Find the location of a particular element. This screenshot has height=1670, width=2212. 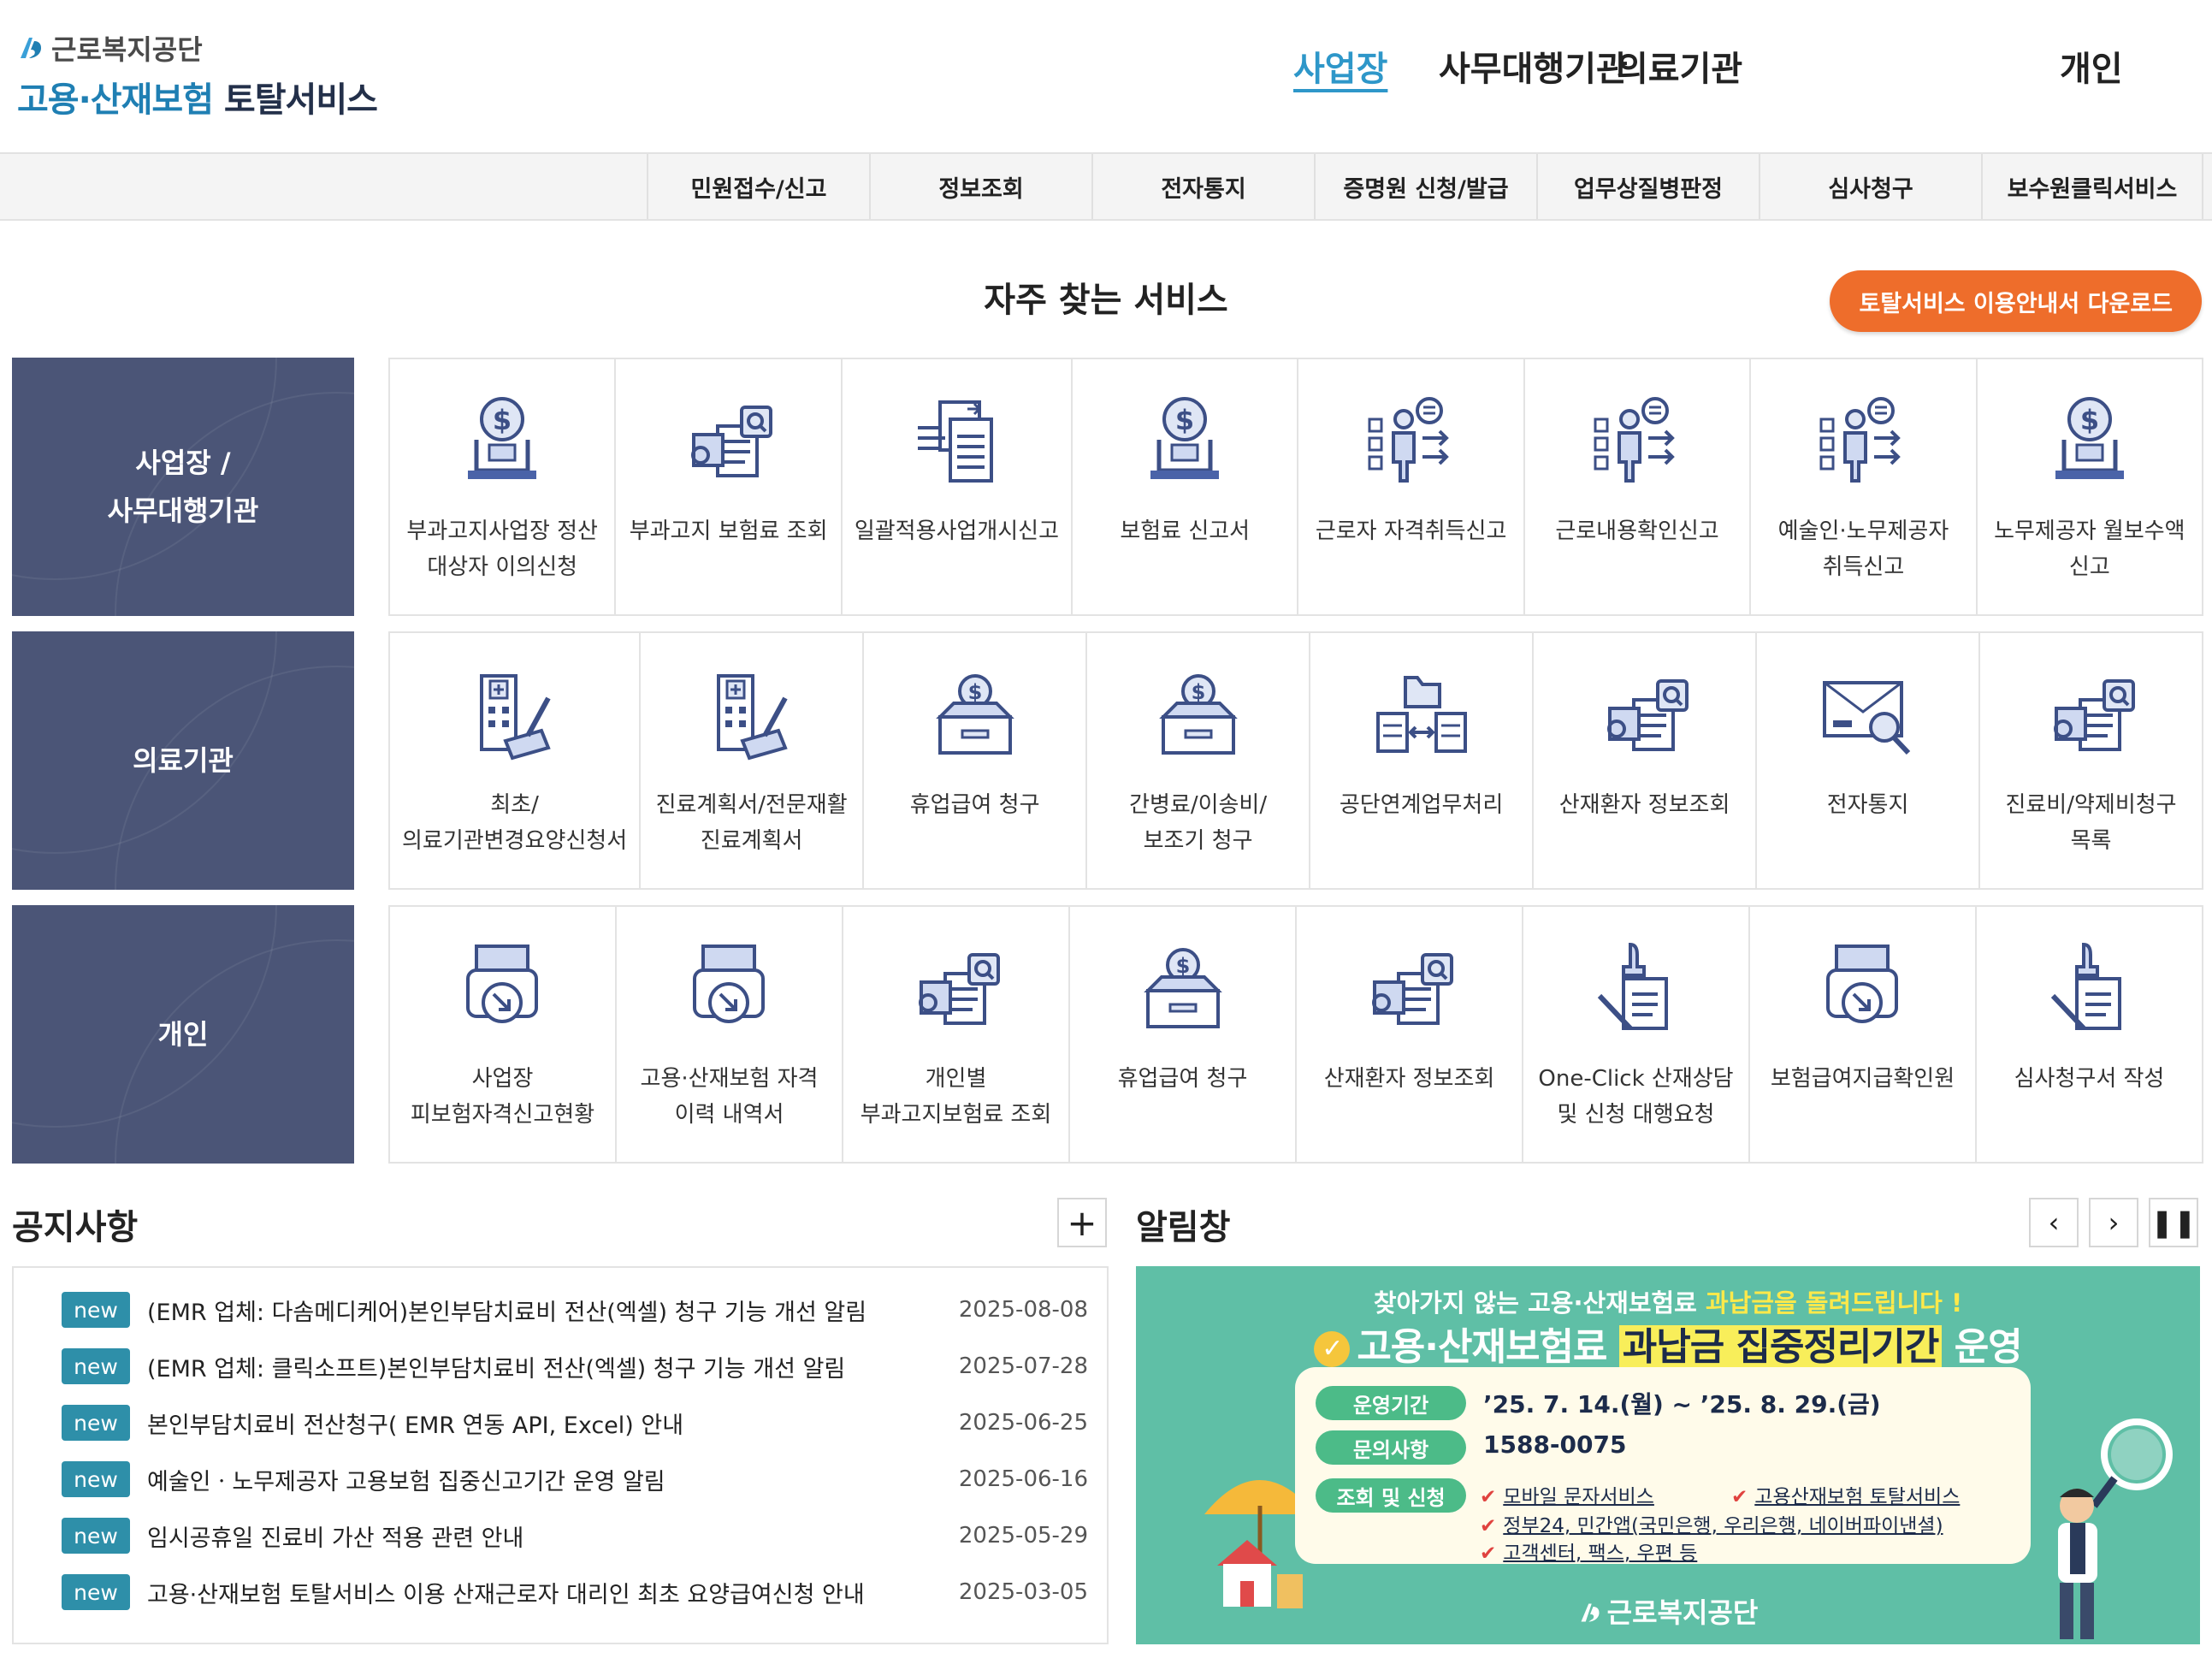

alert-prev-button: ‹ is located at coordinates (2054, 1222).